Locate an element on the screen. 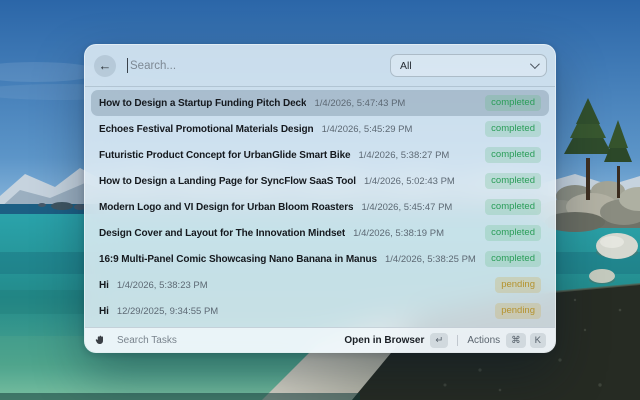 The image size is (640, 400). task-timestamp: 1/4/2026, 5:02:43 PM is located at coordinates (409, 181).